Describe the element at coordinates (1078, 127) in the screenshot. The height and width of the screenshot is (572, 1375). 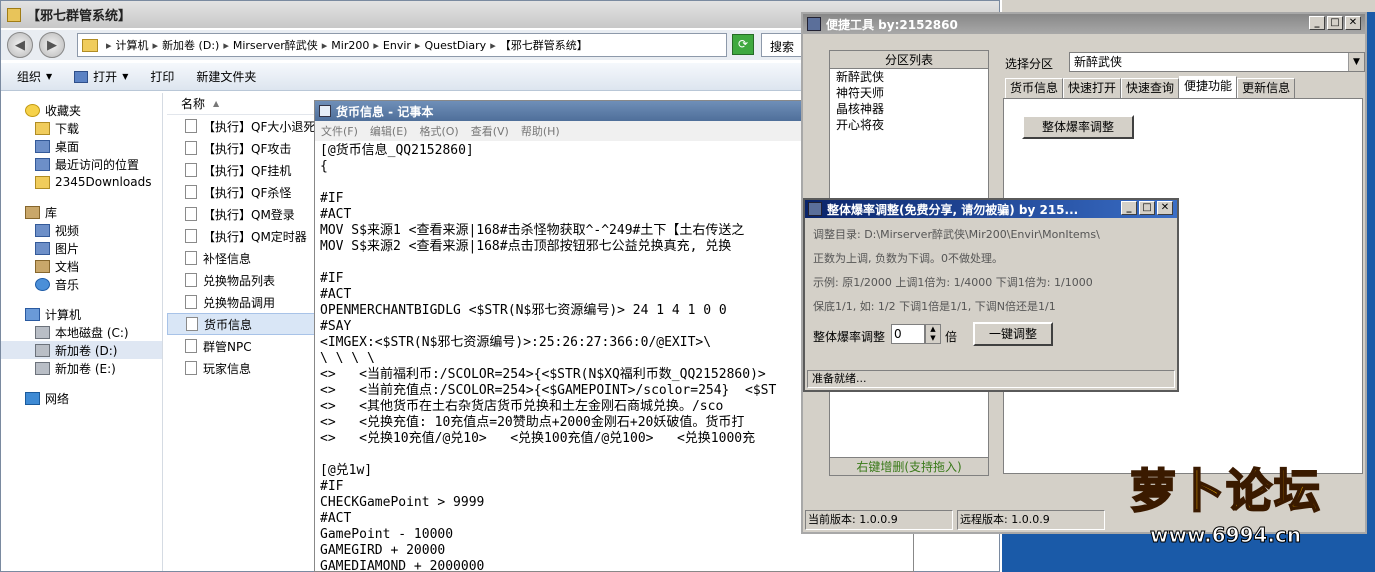
I see `overall-rate-button: 整体爆率调整` at that location.